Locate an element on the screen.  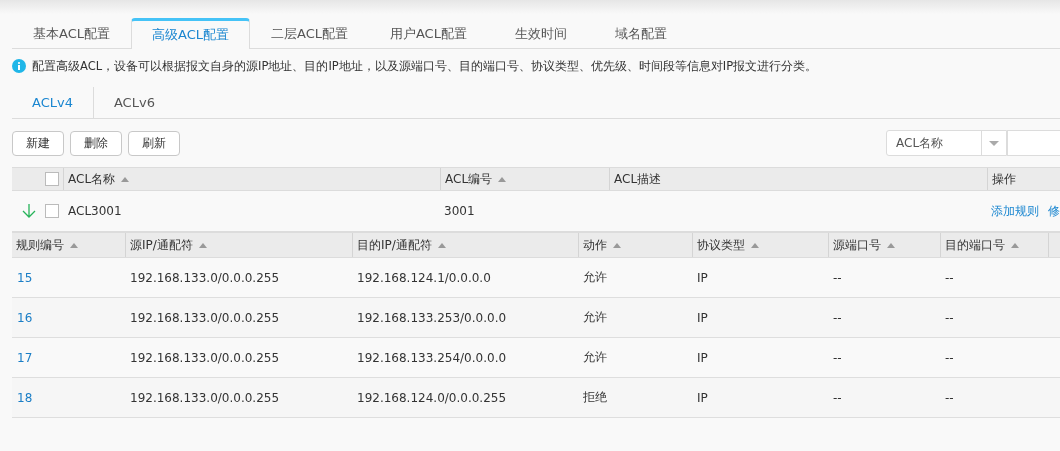
search-field is located at coordinates (1033, 143).